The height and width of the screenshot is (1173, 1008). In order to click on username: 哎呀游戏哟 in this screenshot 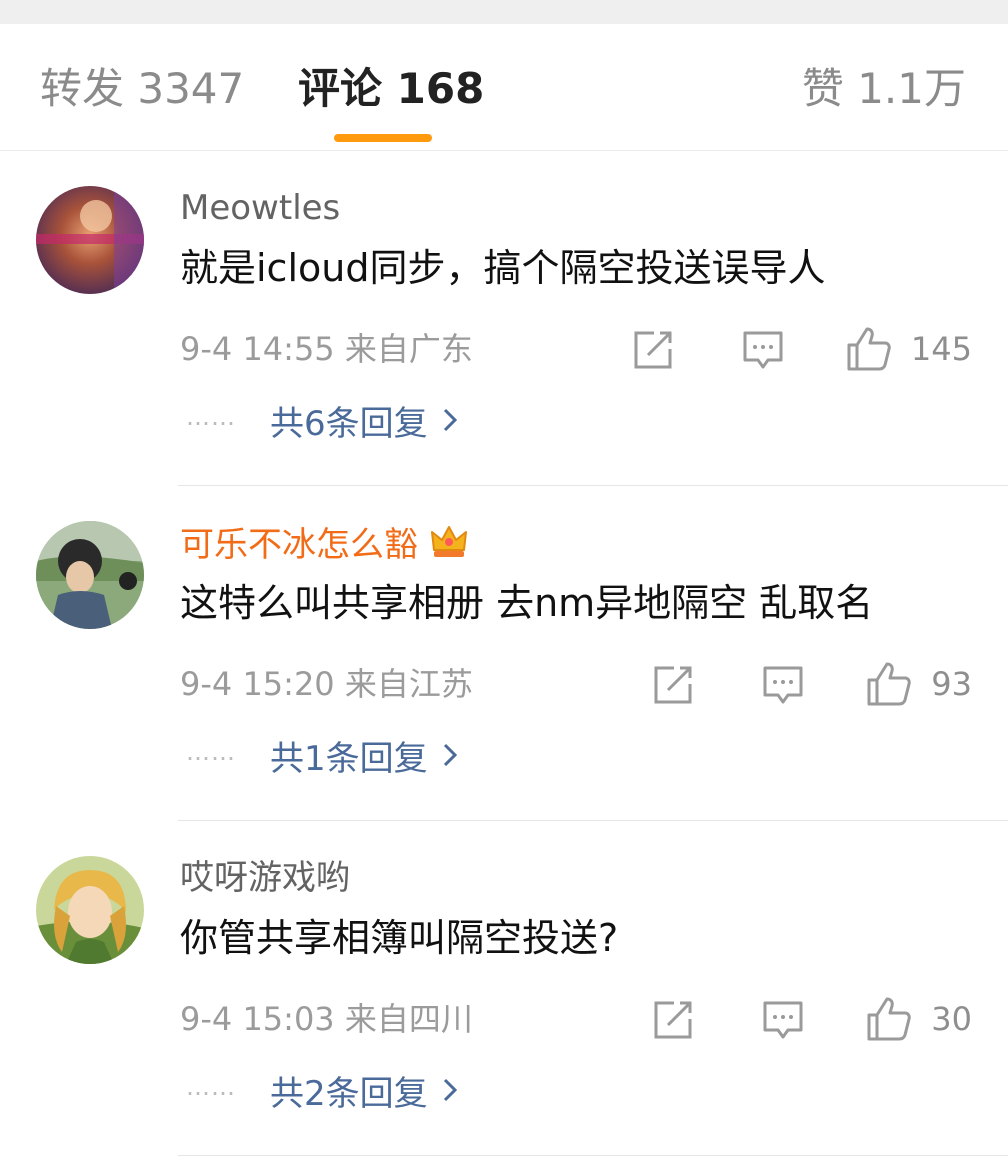, I will do `click(265, 878)`.